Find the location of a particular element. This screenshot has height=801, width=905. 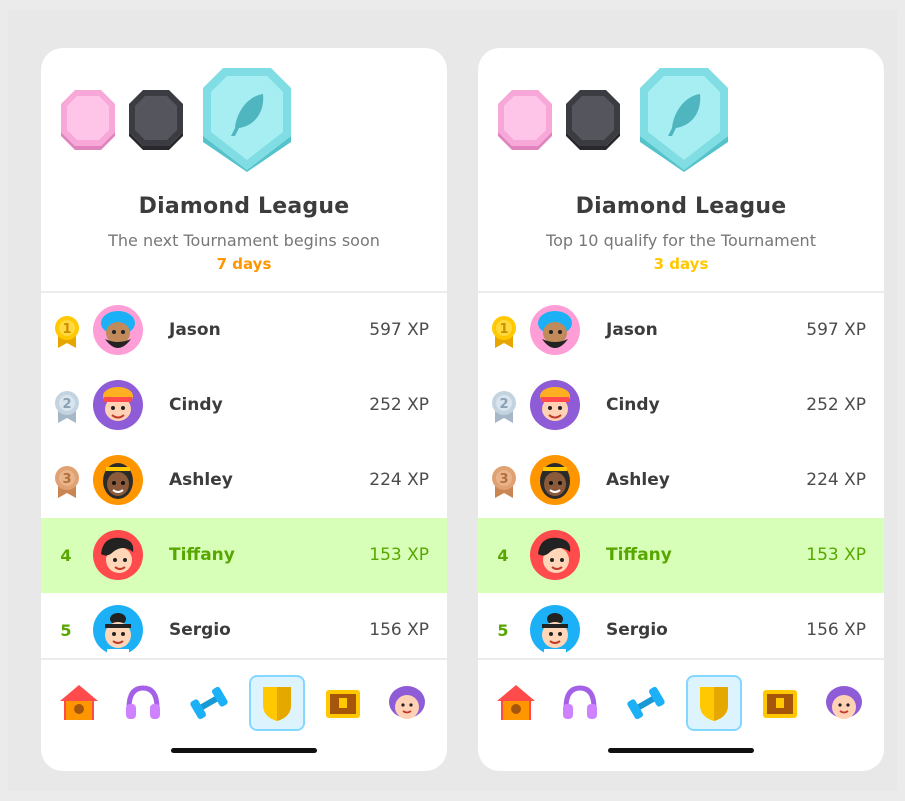

days-remaining: 7 days is located at coordinates (244, 264).